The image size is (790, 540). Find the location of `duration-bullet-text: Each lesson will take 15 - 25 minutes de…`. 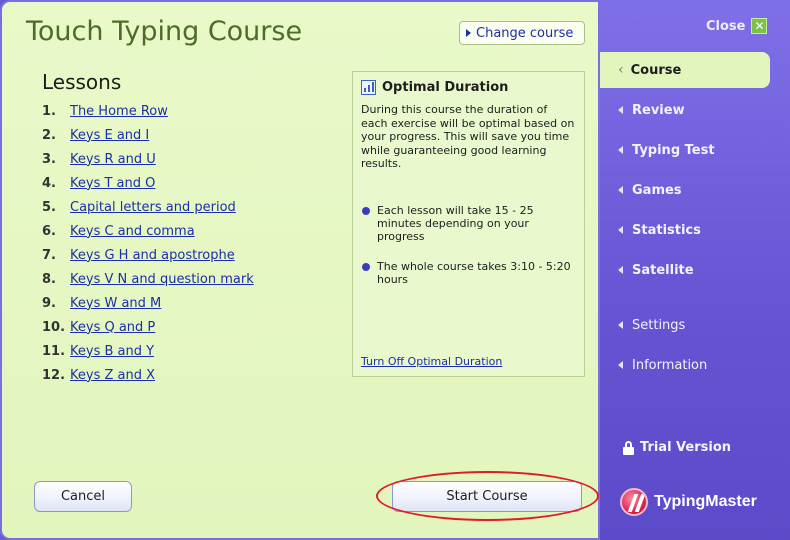

duration-bullet-text: Each lesson will take 15 - 25 minutes de… is located at coordinates (455, 223).